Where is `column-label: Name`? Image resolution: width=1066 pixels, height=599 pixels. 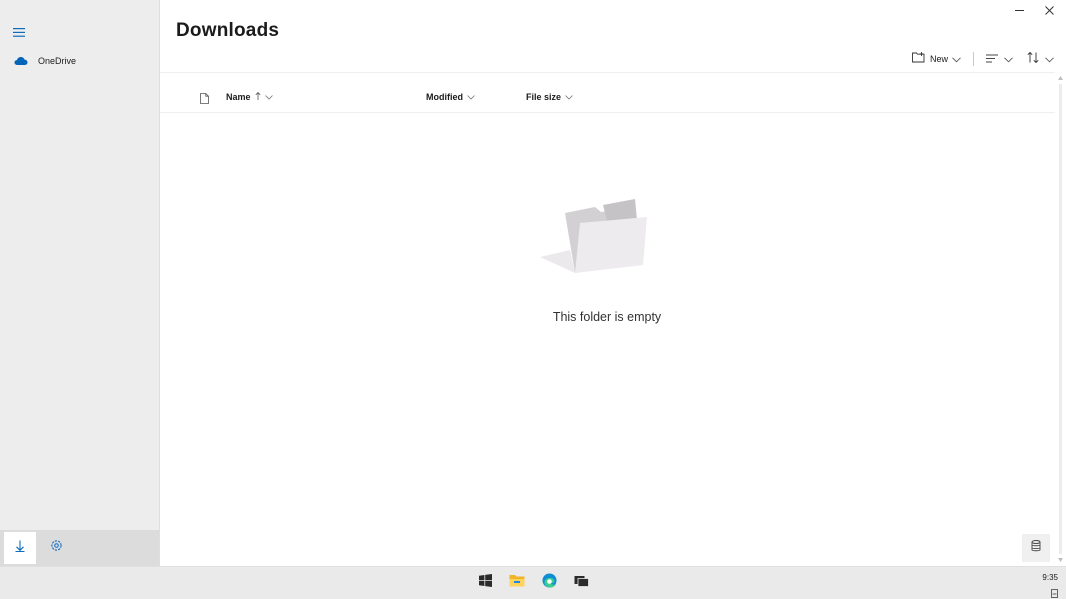
column-label: Name is located at coordinates (238, 97).